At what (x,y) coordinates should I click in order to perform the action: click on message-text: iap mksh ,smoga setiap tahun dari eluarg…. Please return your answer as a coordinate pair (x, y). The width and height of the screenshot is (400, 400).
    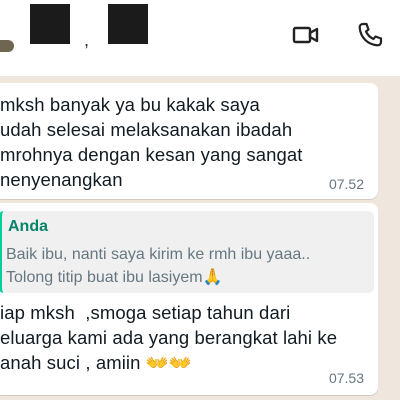
    Looking at the image, I should click on (169, 337).